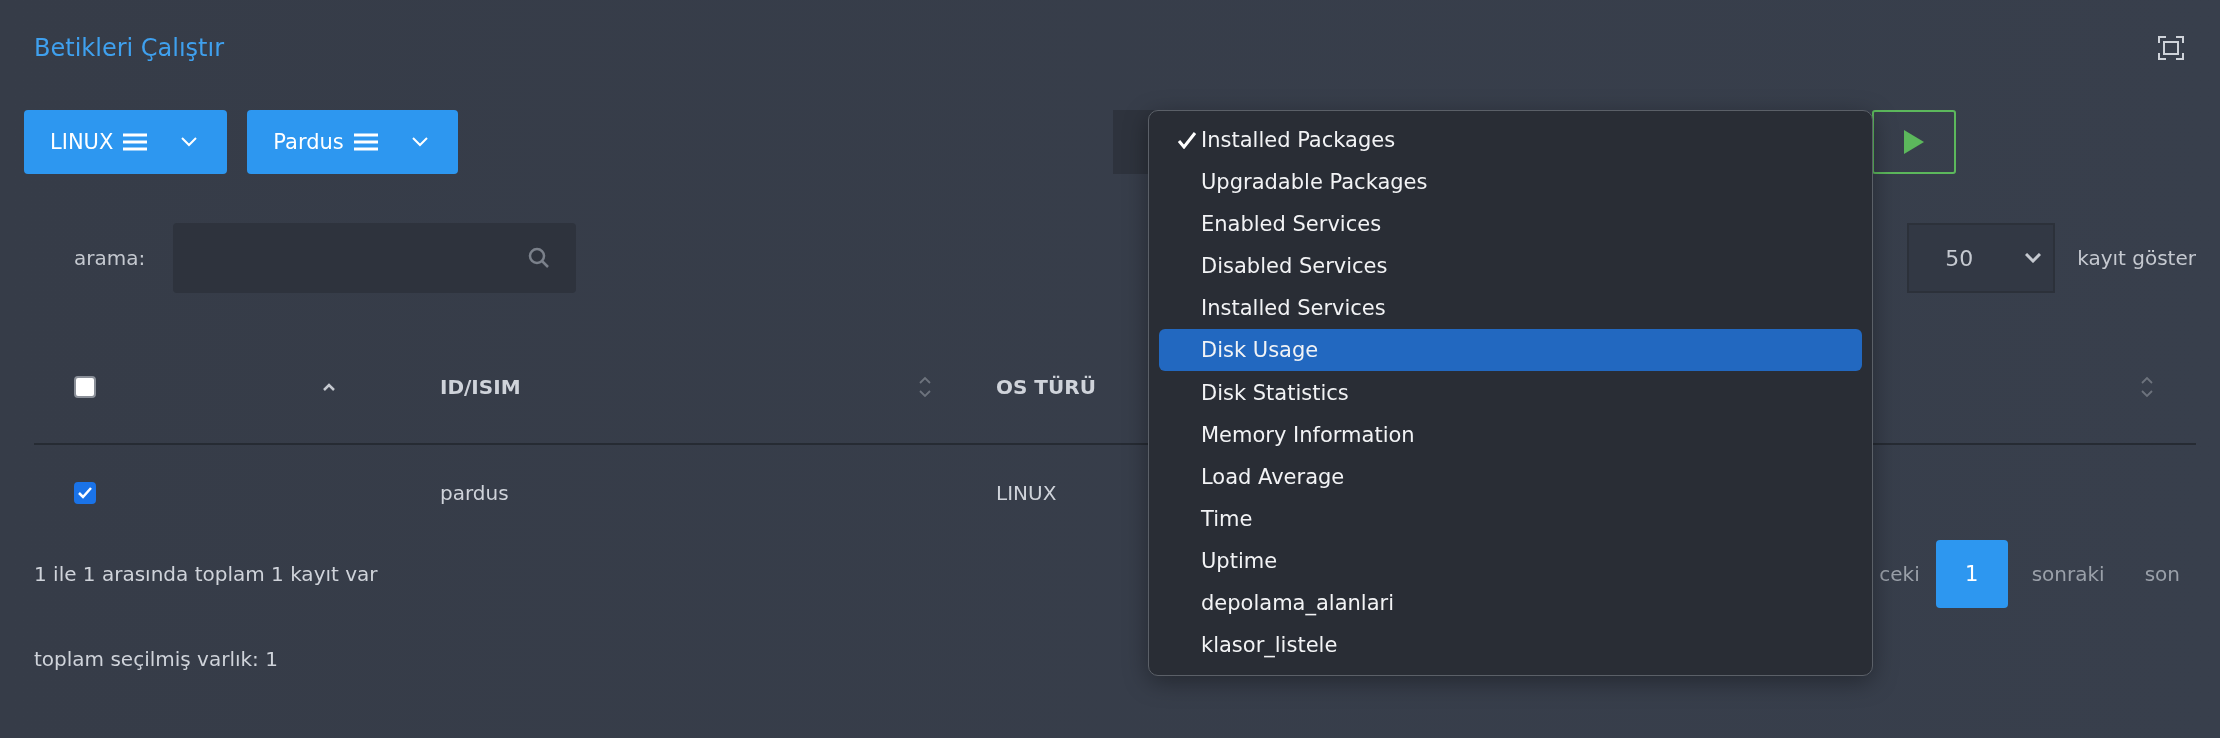 Image resolution: width=2220 pixels, height=738 pixels. What do you see at coordinates (1914, 142) in the screenshot?
I see `play-icon` at bounding box center [1914, 142].